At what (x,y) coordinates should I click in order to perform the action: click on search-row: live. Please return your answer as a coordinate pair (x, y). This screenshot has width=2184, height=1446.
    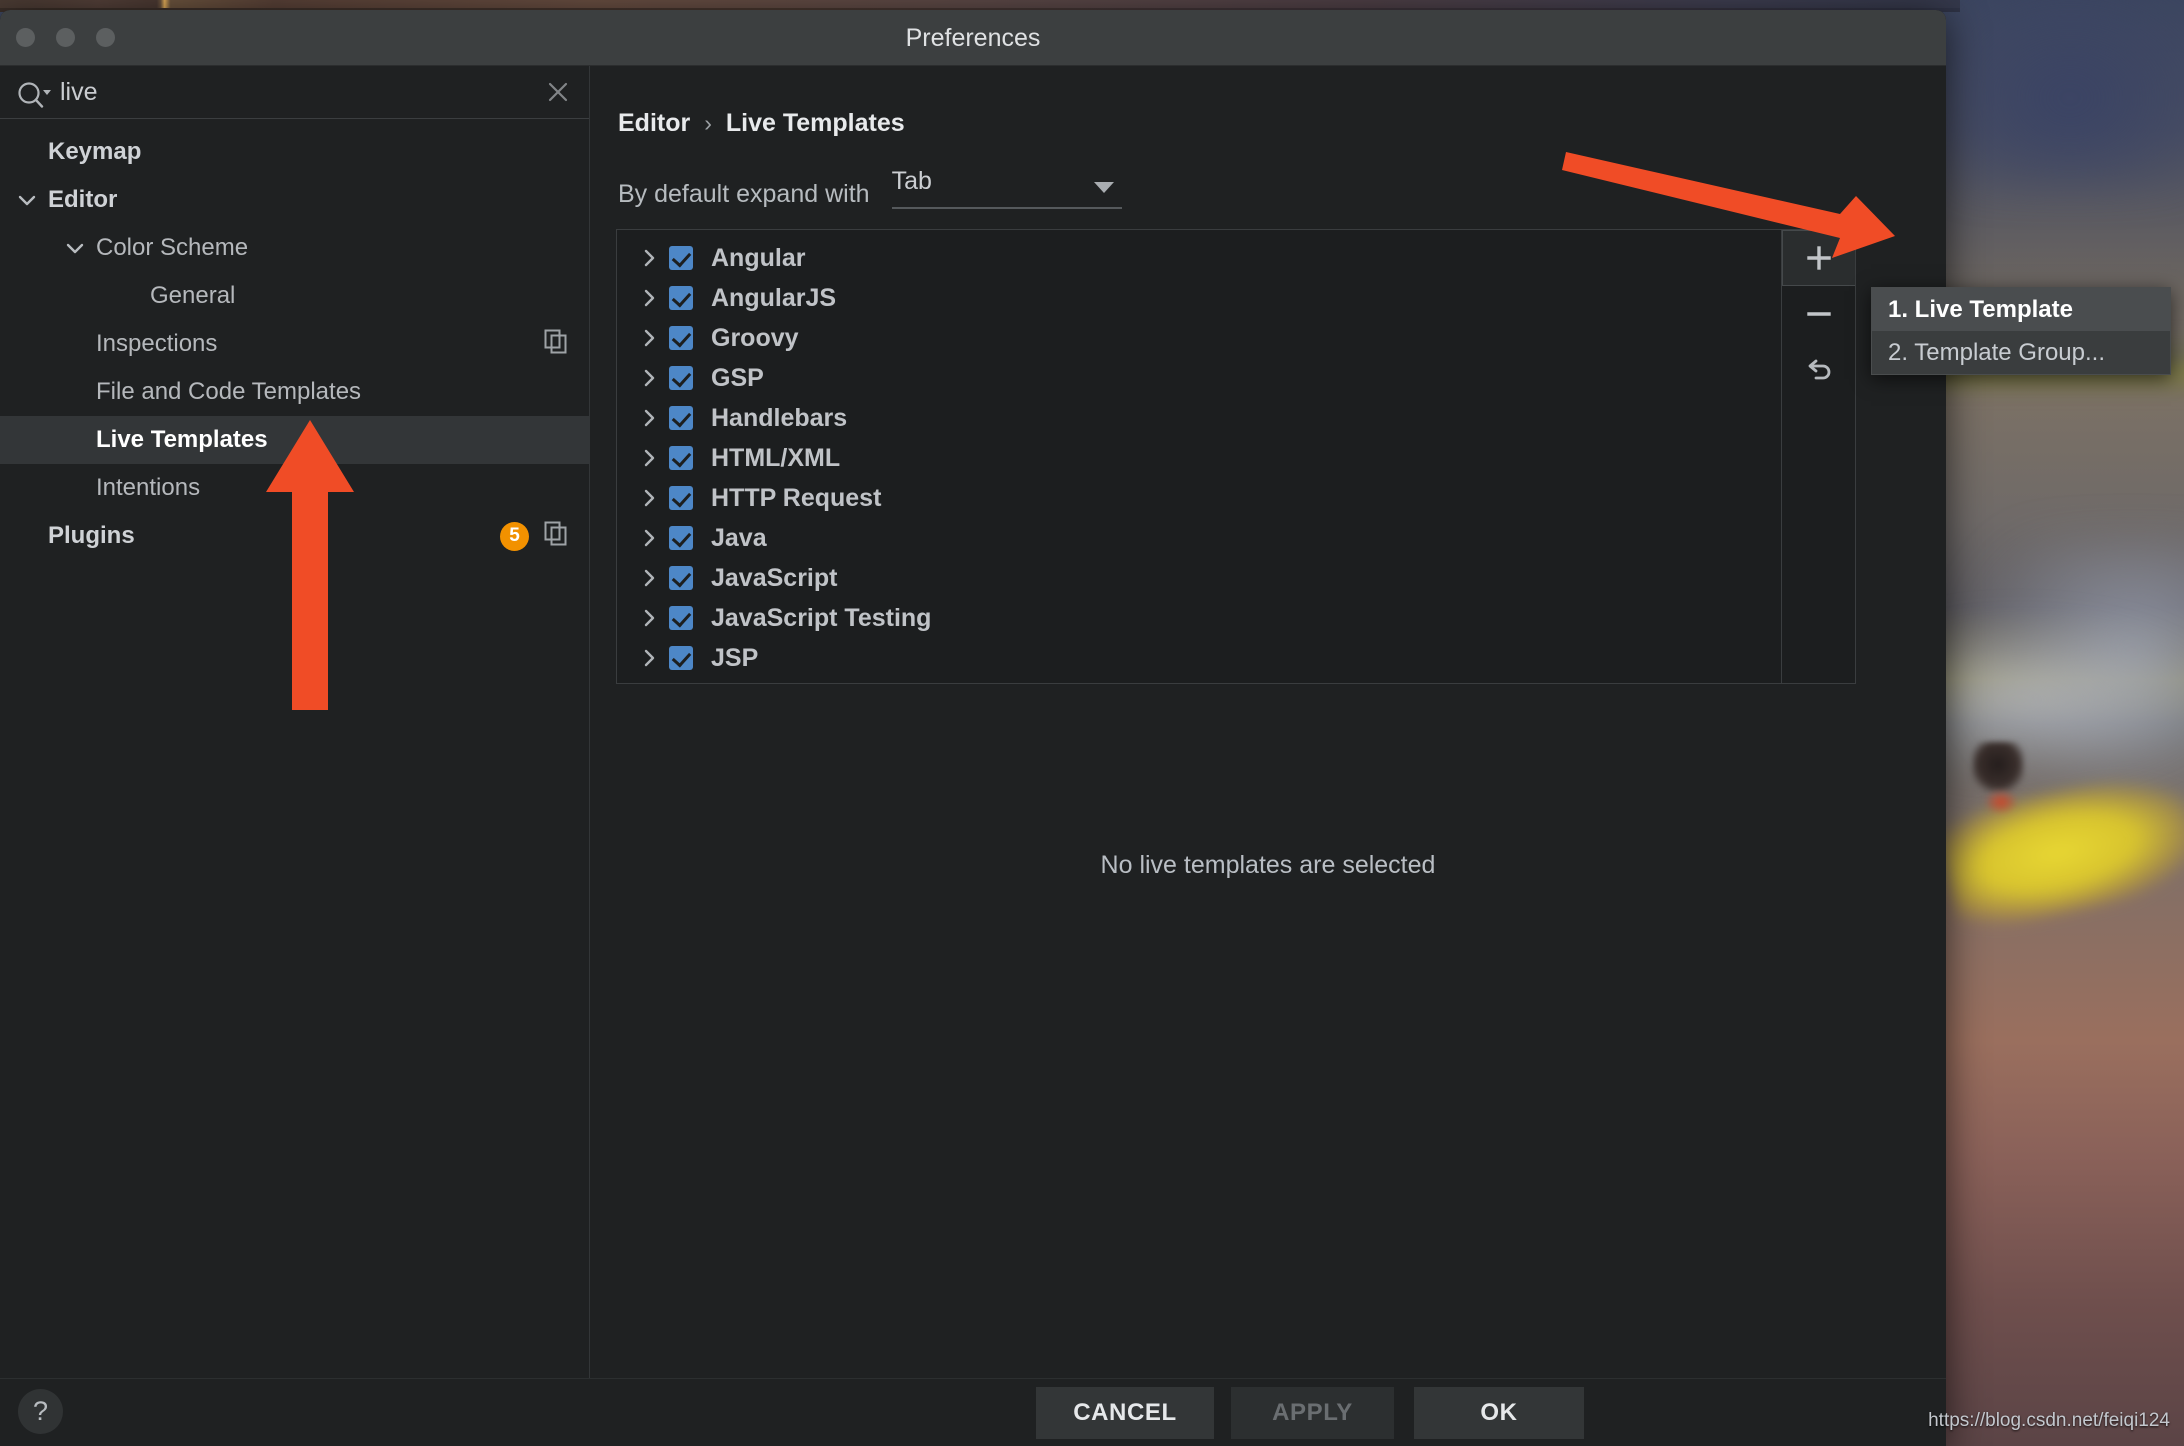
    Looking at the image, I should click on (294, 92).